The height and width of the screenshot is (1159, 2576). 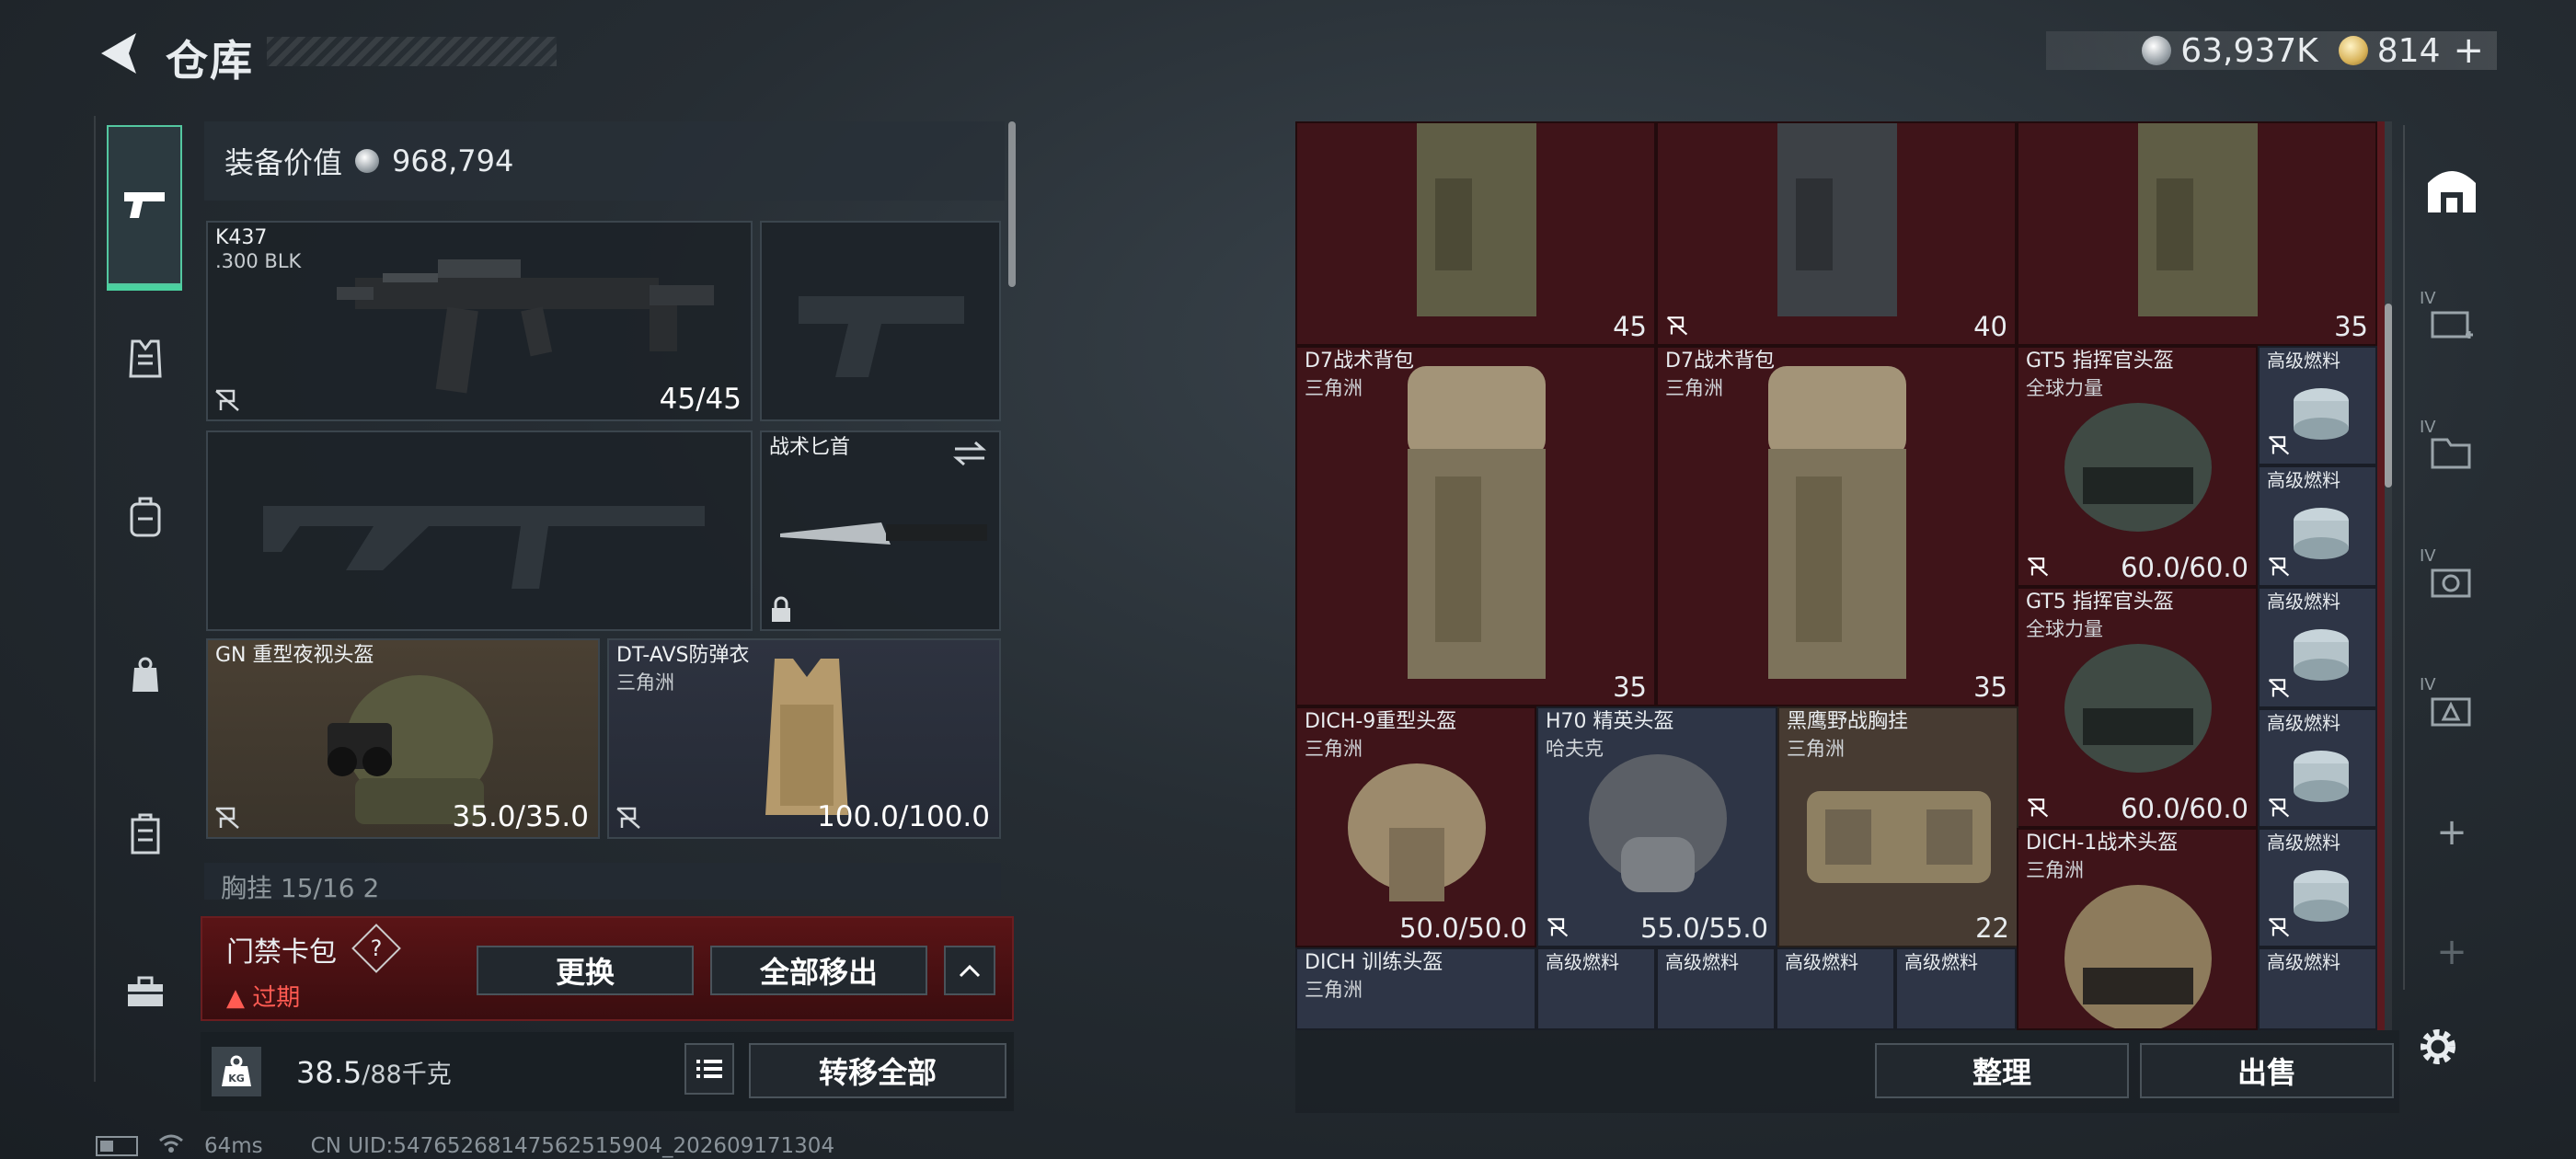 I want to click on stash-tab-4: IV, so click(x=2452, y=580).